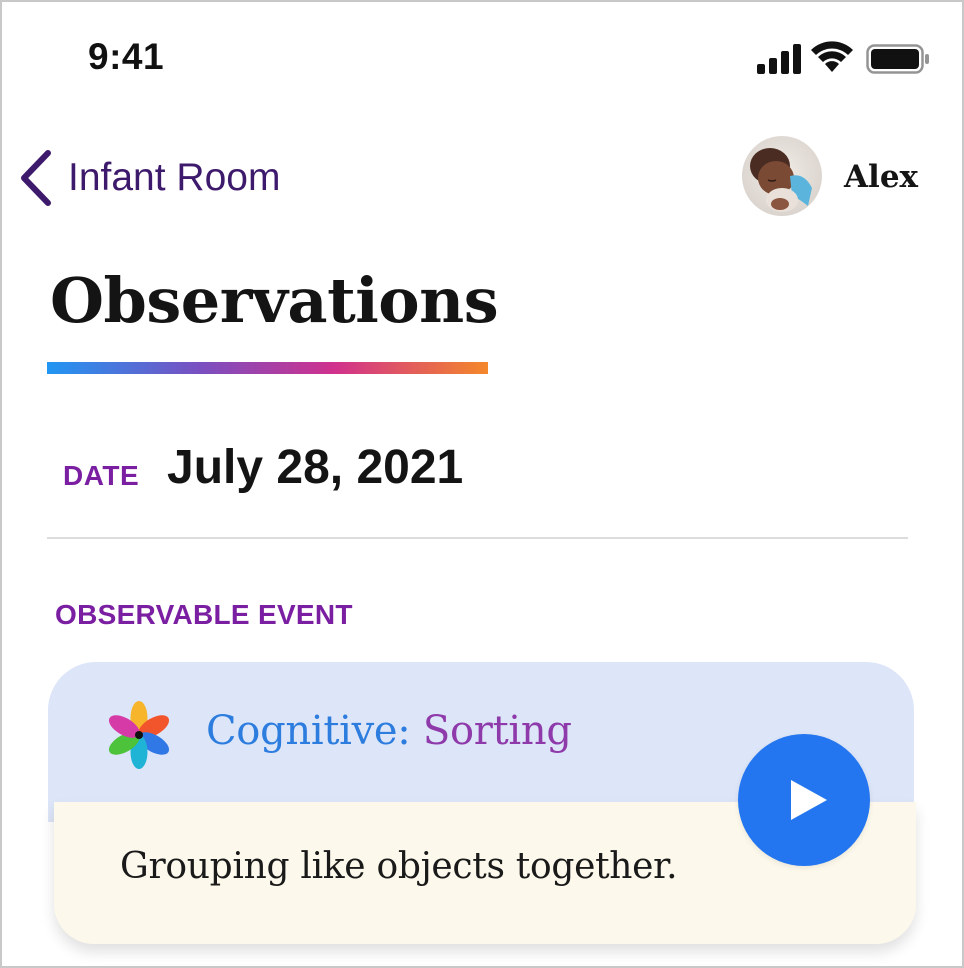 The width and height of the screenshot is (964, 968). Describe the element at coordinates (832, 56) in the screenshot. I see `wifi-icon` at that location.